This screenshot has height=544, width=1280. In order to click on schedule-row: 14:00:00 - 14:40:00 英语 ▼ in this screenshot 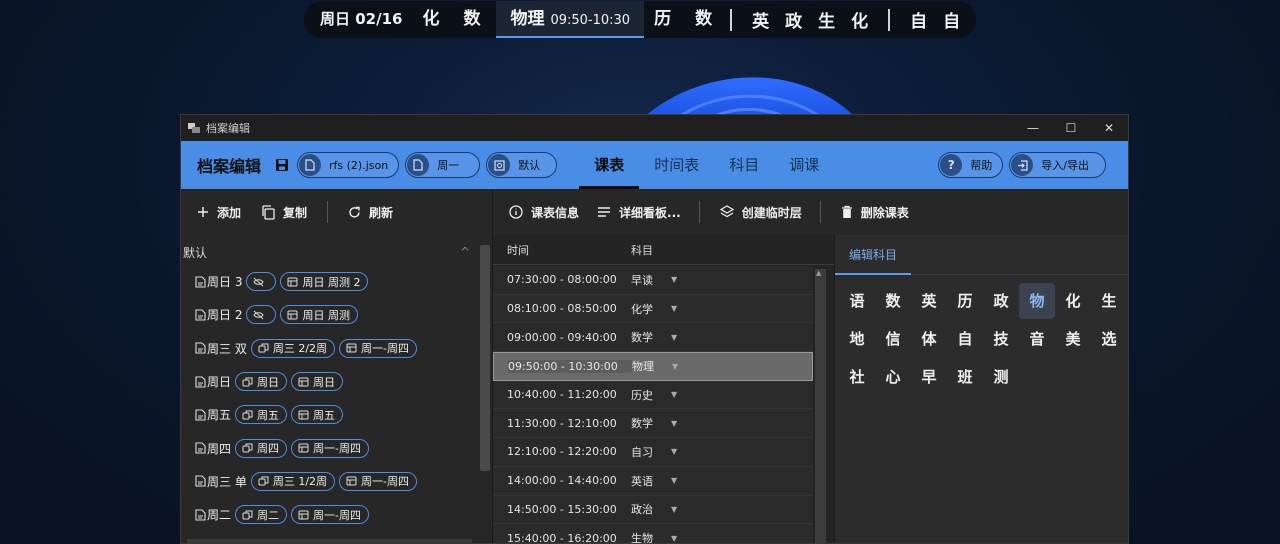, I will do `click(653, 481)`.